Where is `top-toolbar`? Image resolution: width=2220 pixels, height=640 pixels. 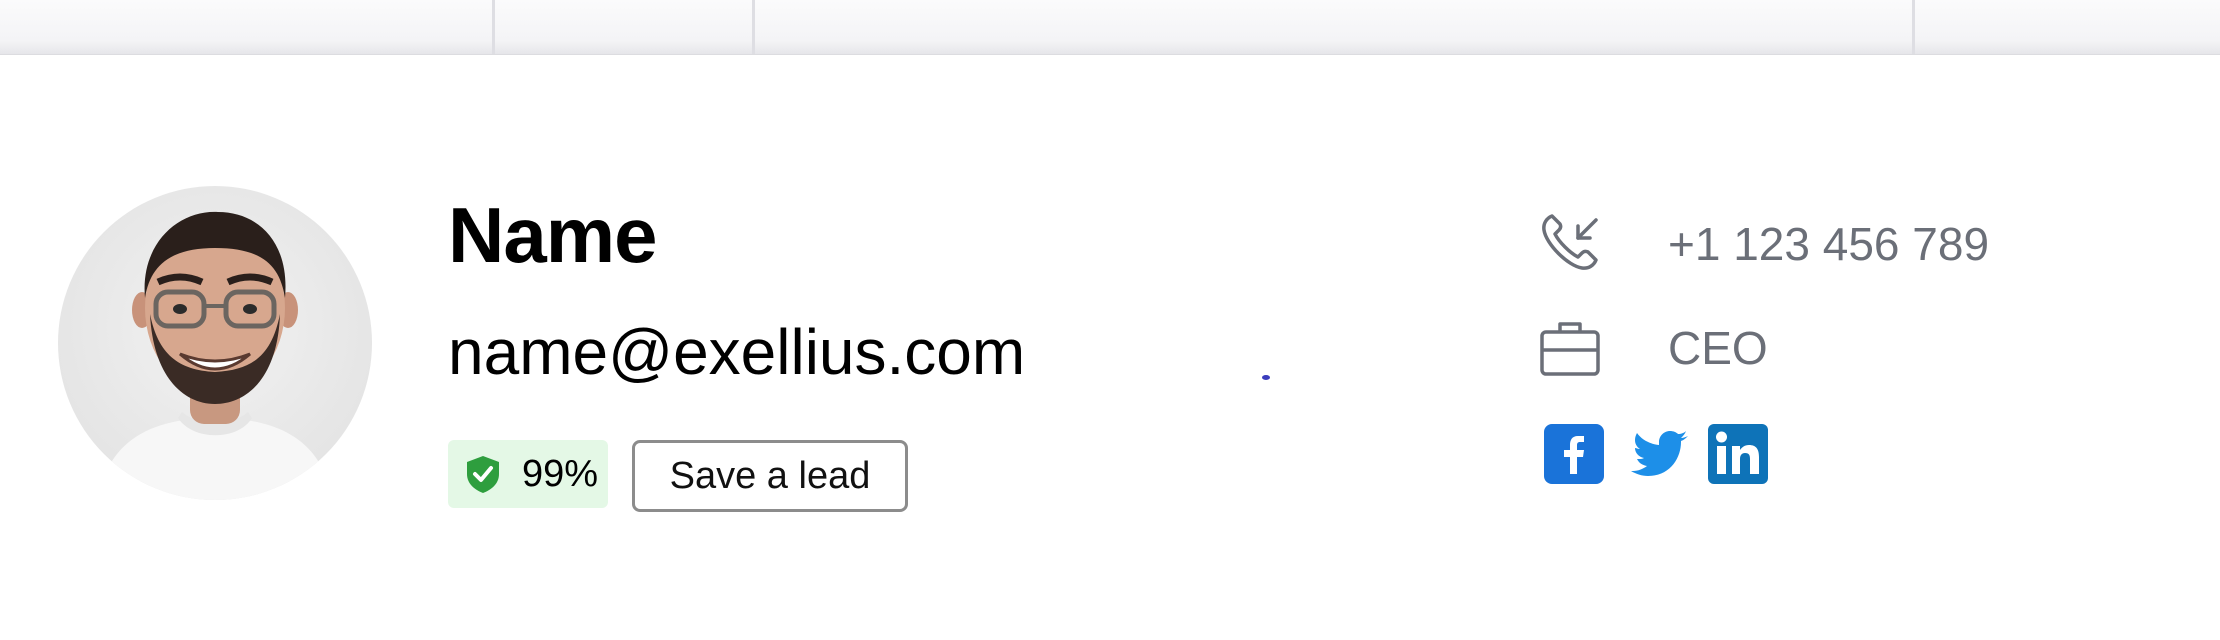 top-toolbar is located at coordinates (1110, 27).